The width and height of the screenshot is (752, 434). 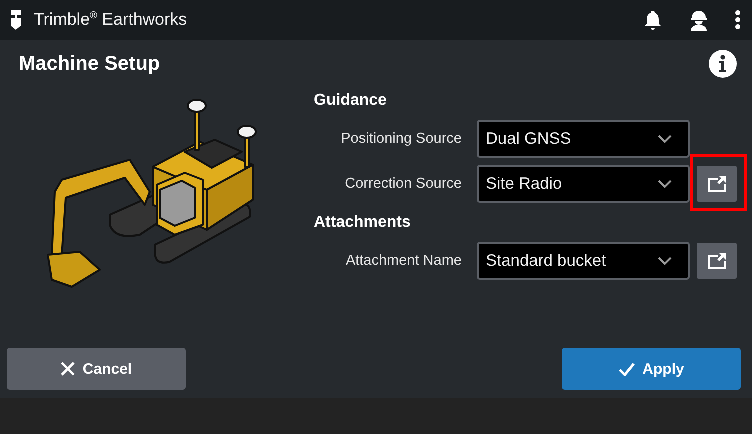 What do you see at coordinates (96, 369) in the screenshot?
I see `cancel-button: Cancel` at bounding box center [96, 369].